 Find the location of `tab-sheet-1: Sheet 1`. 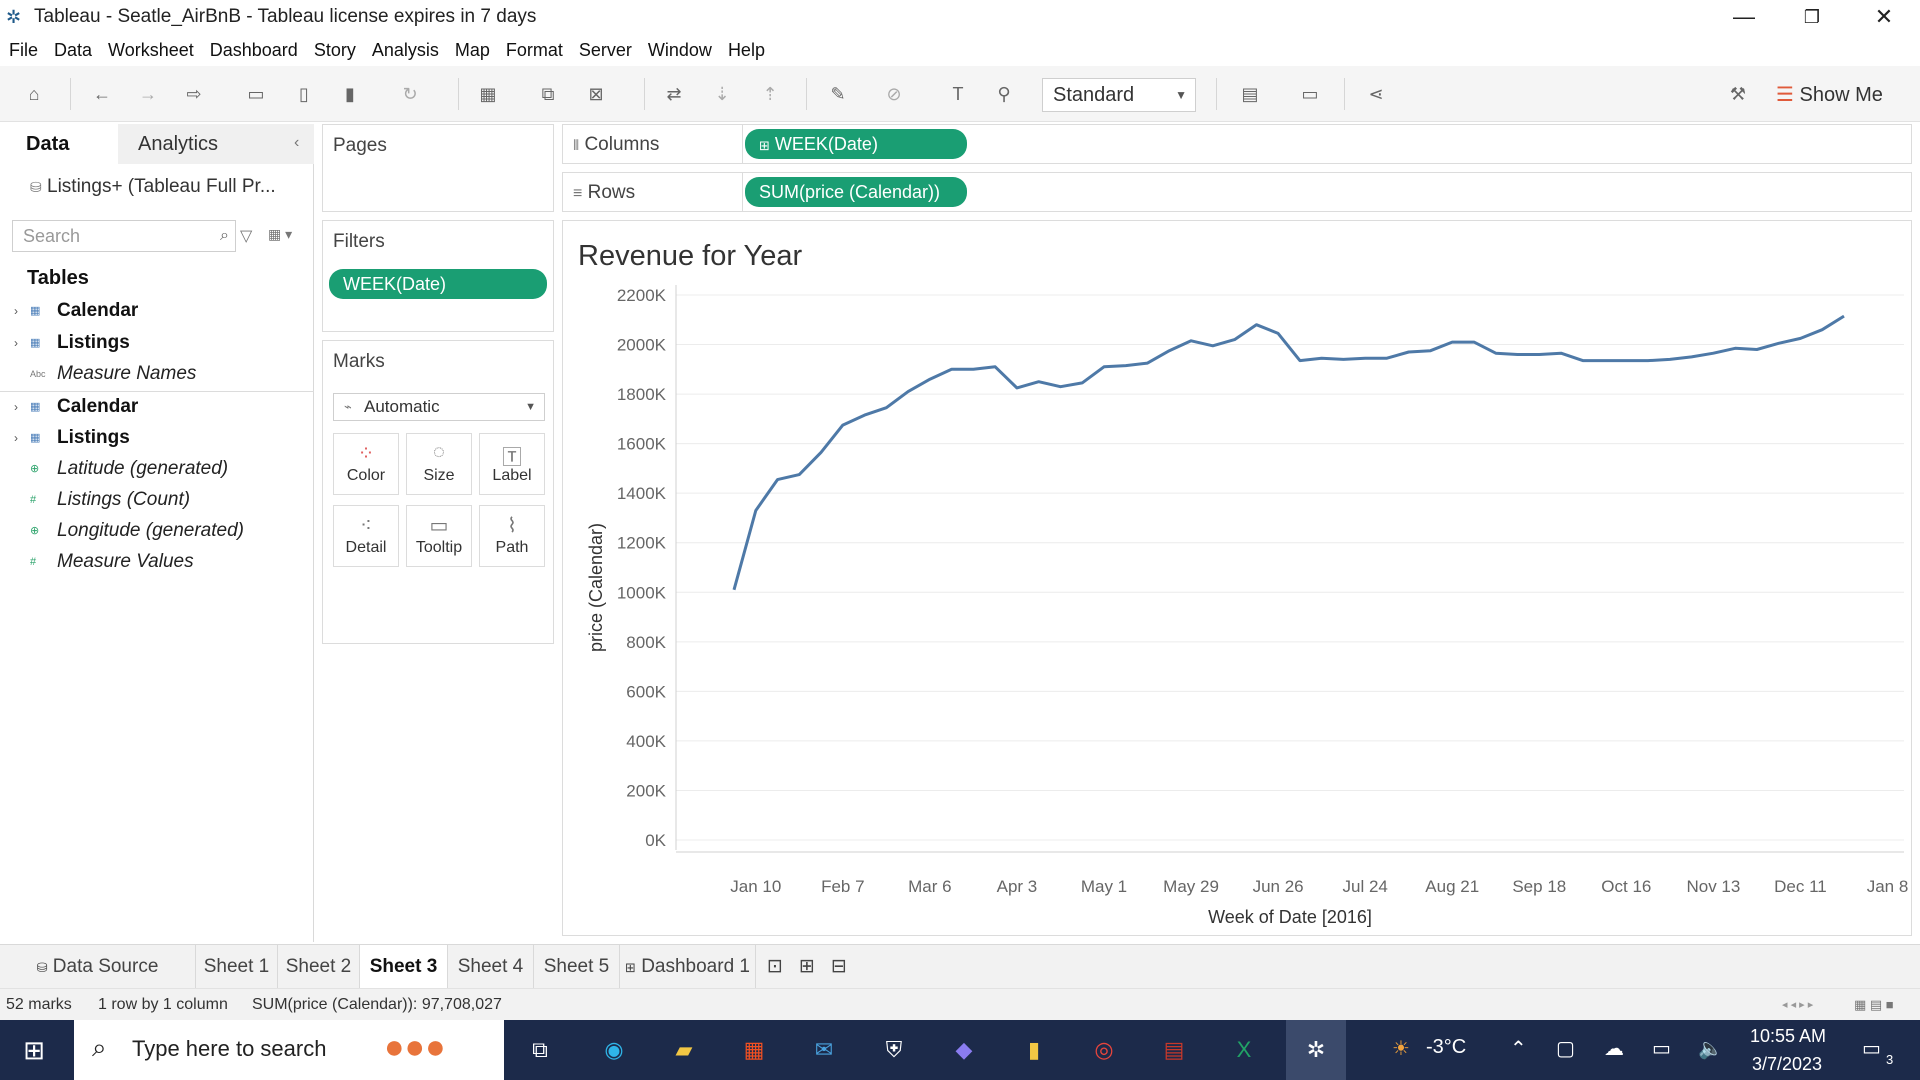

tab-sheet-1: Sheet 1 is located at coordinates (237, 967).